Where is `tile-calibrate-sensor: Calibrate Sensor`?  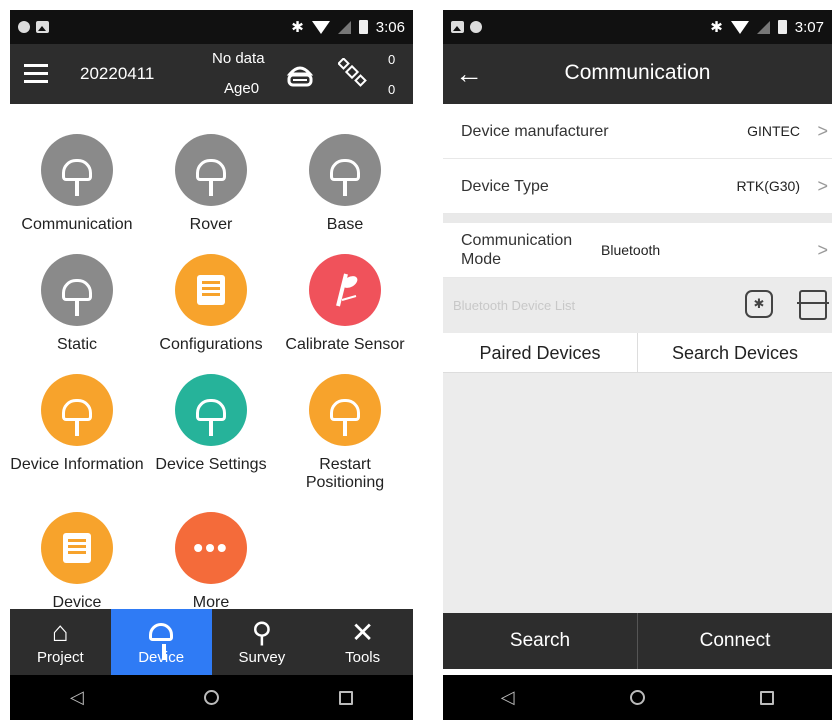 tile-calibrate-sensor: Calibrate Sensor is located at coordinates (345, 304).